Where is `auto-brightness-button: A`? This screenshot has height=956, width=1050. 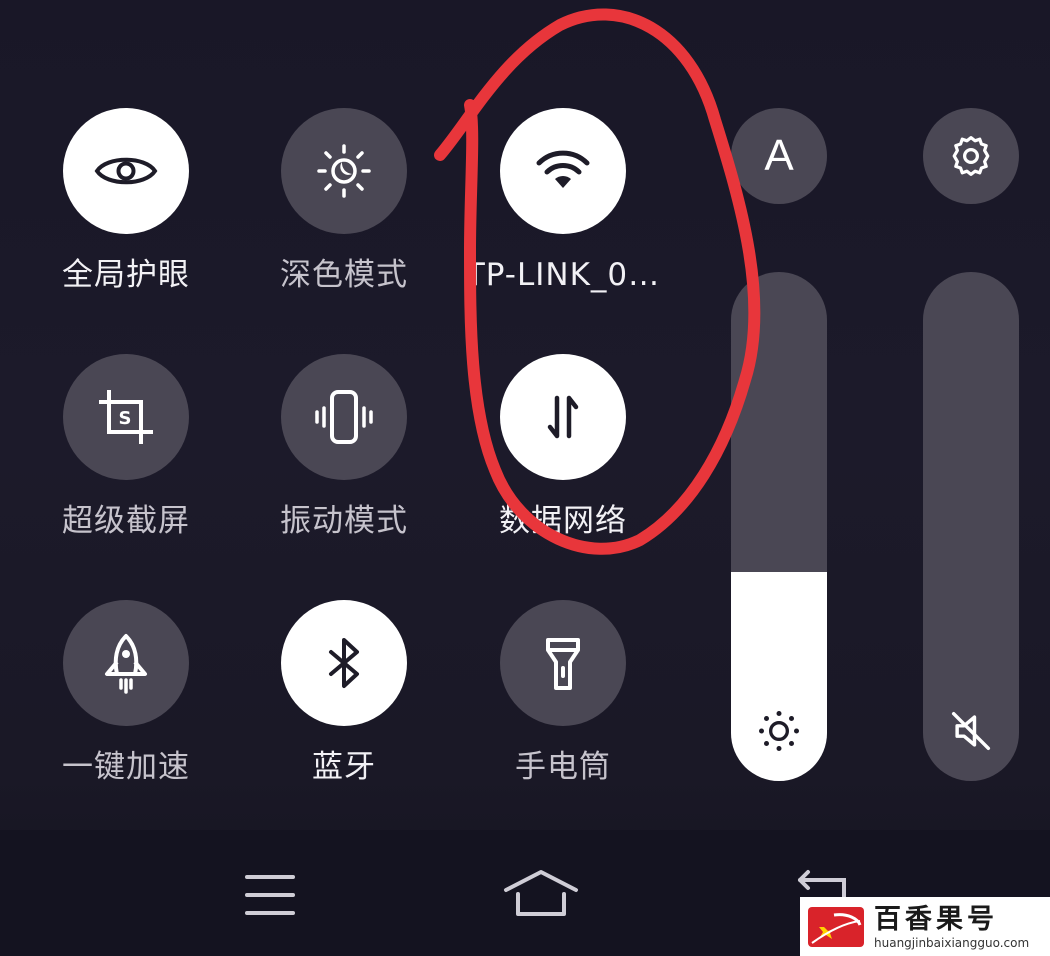
auto-brightness-button: A is located at coordinates (779, 156).